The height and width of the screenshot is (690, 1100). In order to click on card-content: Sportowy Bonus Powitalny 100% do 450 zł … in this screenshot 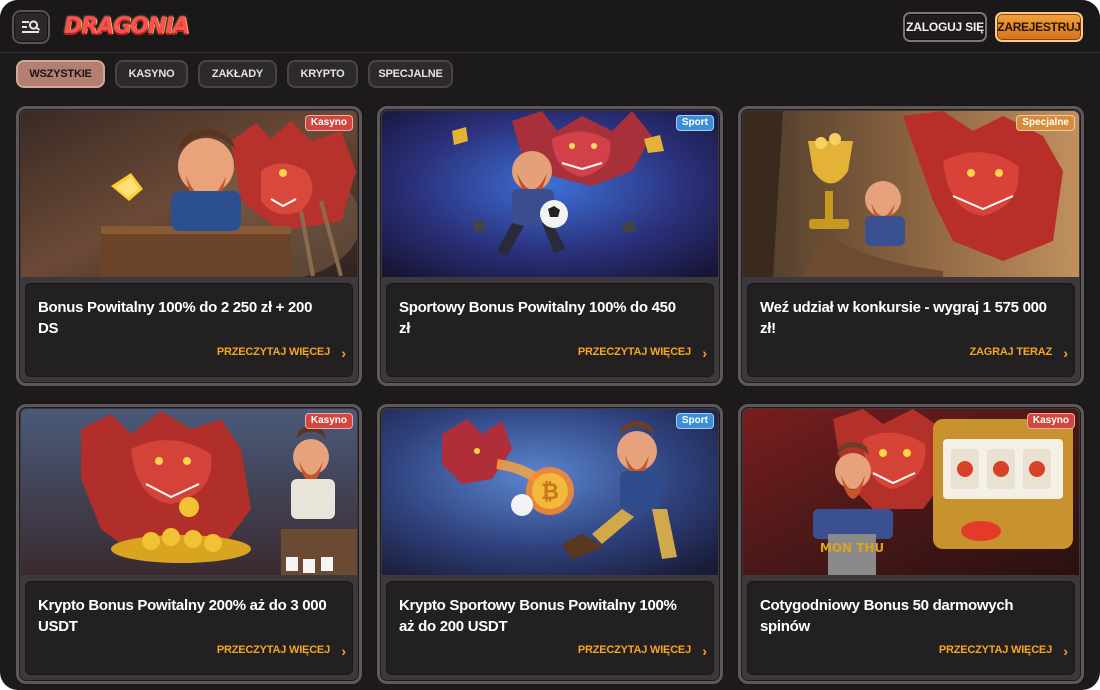, I will do `click(550, 330)`.